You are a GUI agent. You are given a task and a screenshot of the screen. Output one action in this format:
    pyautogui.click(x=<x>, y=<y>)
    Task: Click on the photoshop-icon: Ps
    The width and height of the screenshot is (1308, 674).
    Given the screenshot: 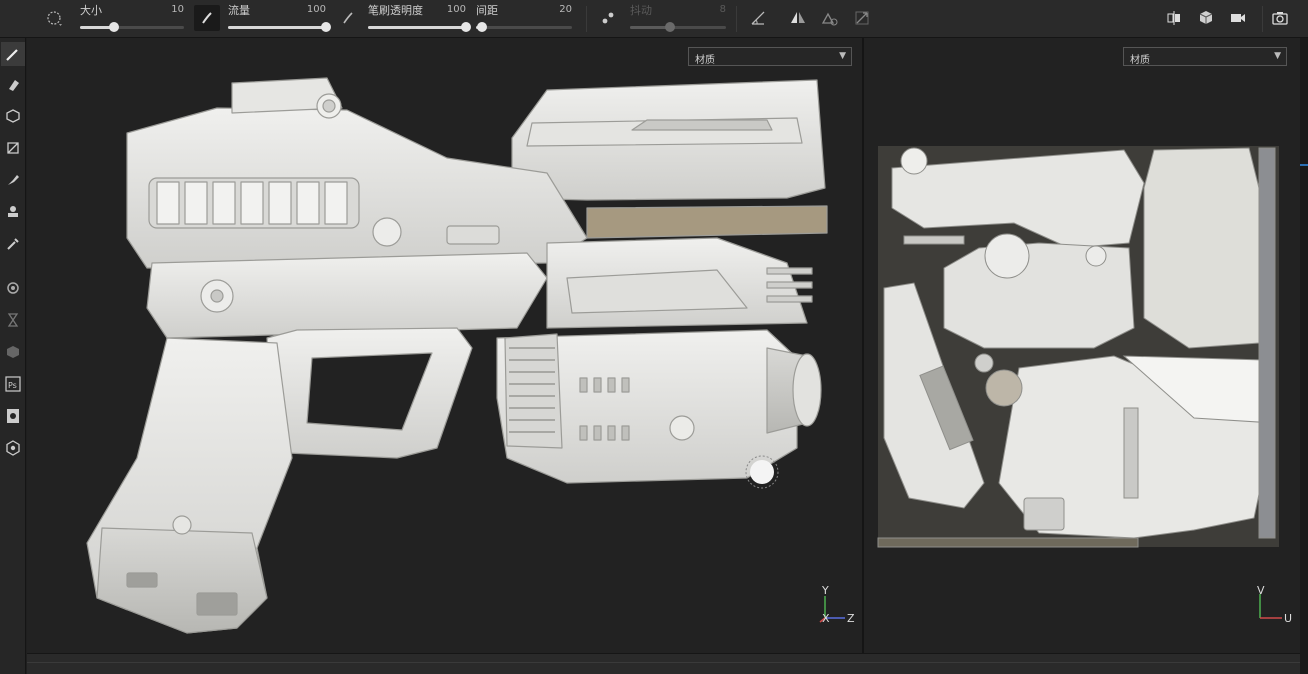 What is the action you would take?
    pyautogui.click(x=13, y=384)
    